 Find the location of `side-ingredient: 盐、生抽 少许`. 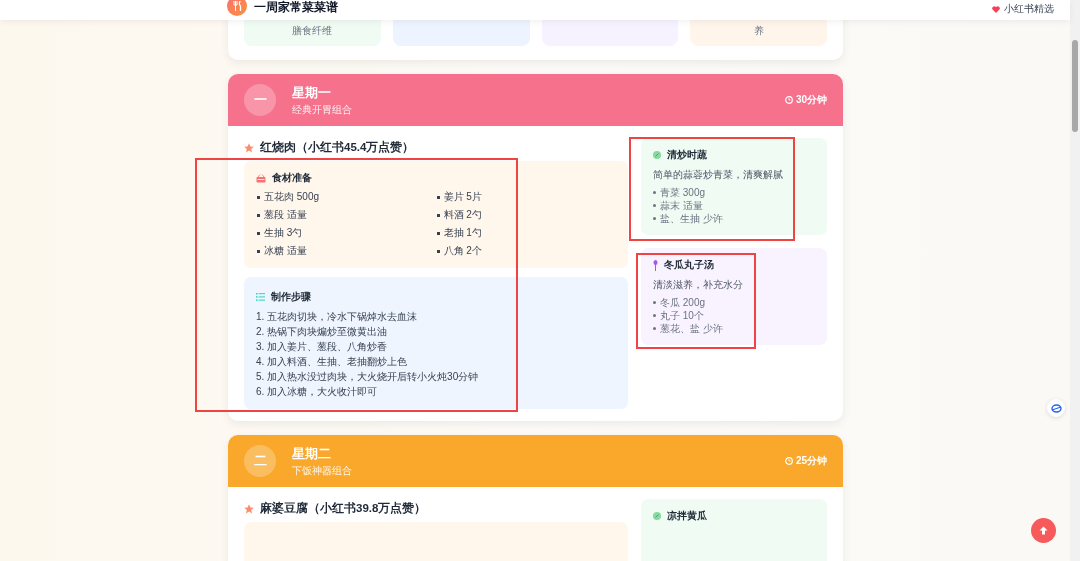

side-ingredient: 盐、生抽 少许 is located at coordinates (691, 218).